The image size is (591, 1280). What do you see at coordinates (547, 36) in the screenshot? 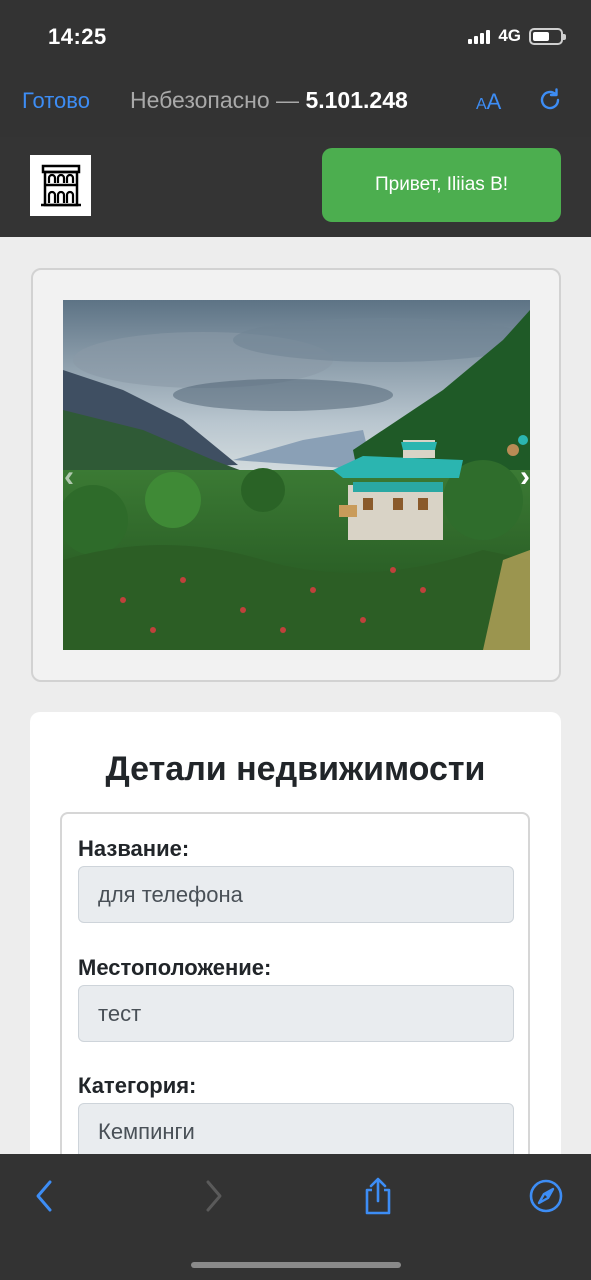
I see `battery-icon` at bounding box center [547, 36].